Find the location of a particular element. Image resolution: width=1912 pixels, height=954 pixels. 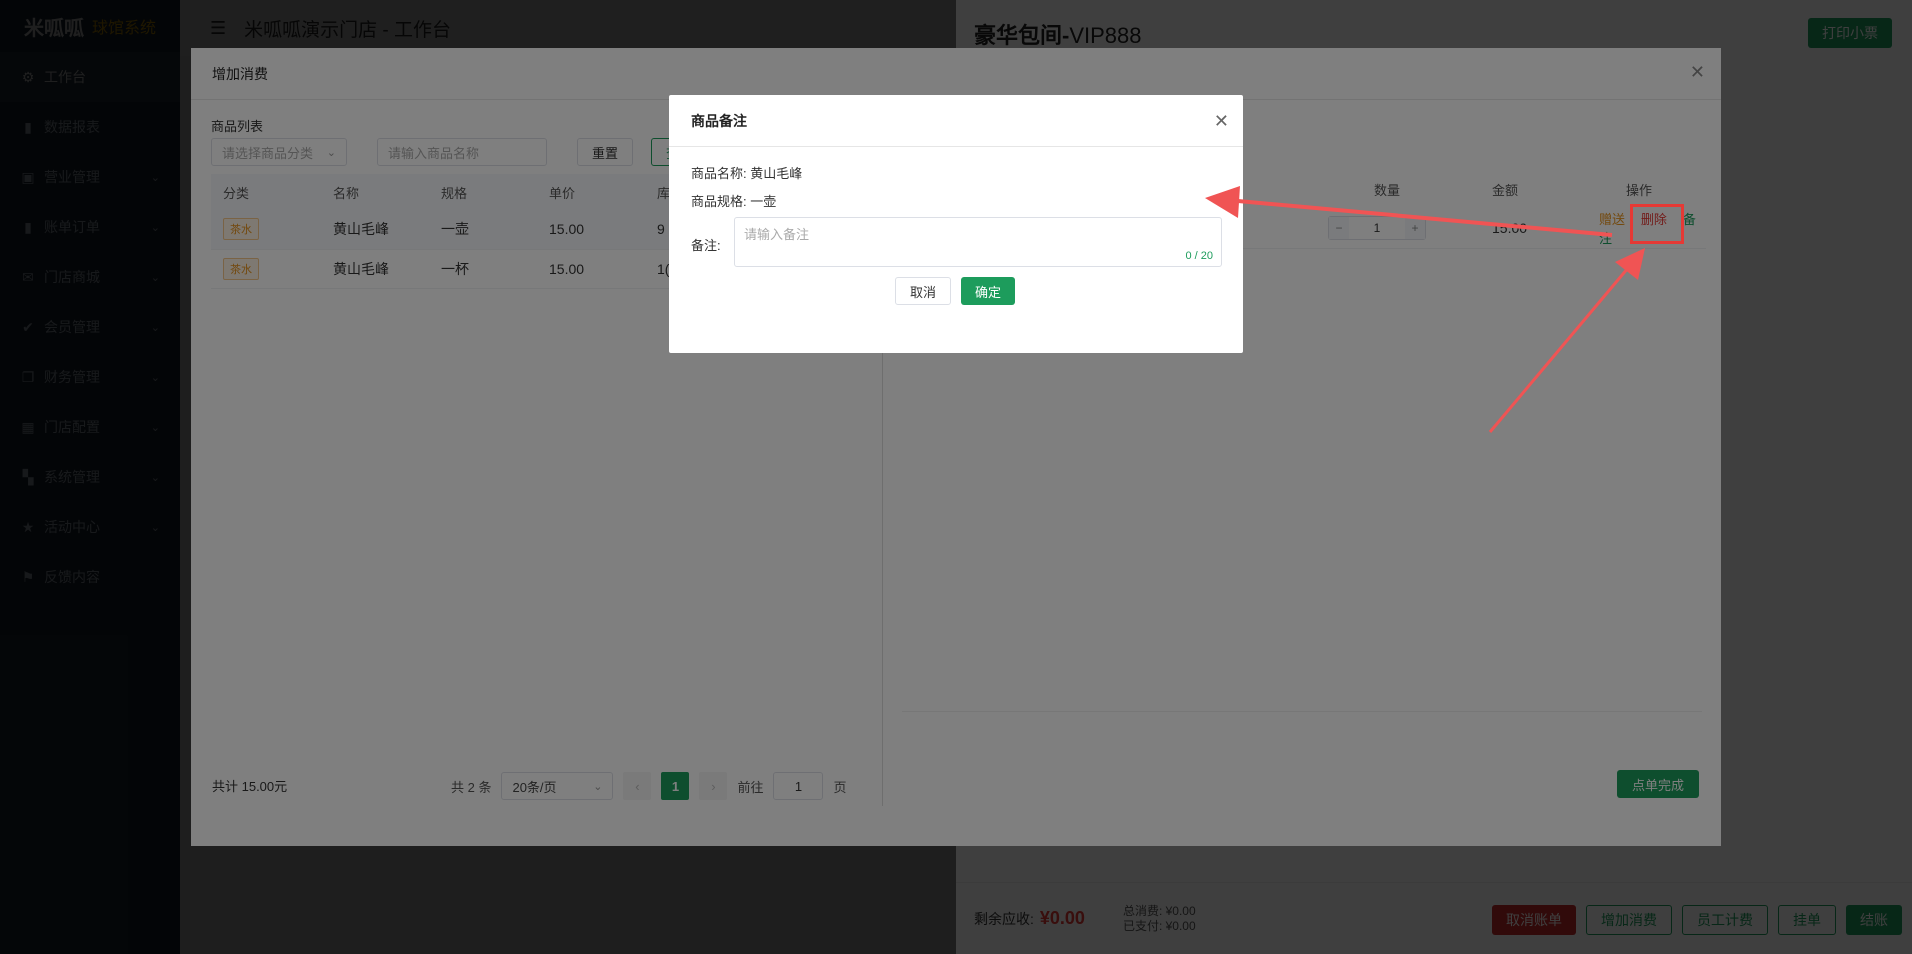

arrow-to-dialog is located at coordinates (1409, 211).